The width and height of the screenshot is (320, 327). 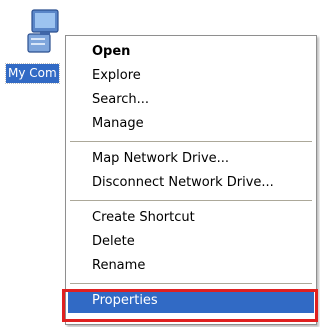 I want to click on menu-item-delete: Delete, so click(x=191, y=242).